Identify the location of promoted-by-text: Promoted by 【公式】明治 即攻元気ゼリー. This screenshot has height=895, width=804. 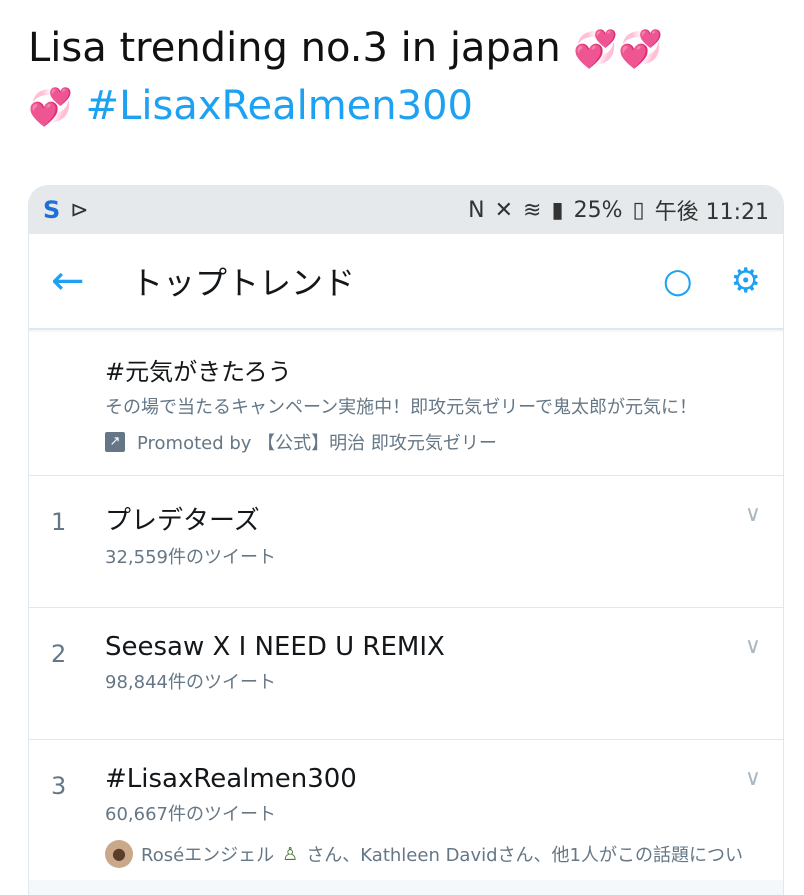
(317, 443).